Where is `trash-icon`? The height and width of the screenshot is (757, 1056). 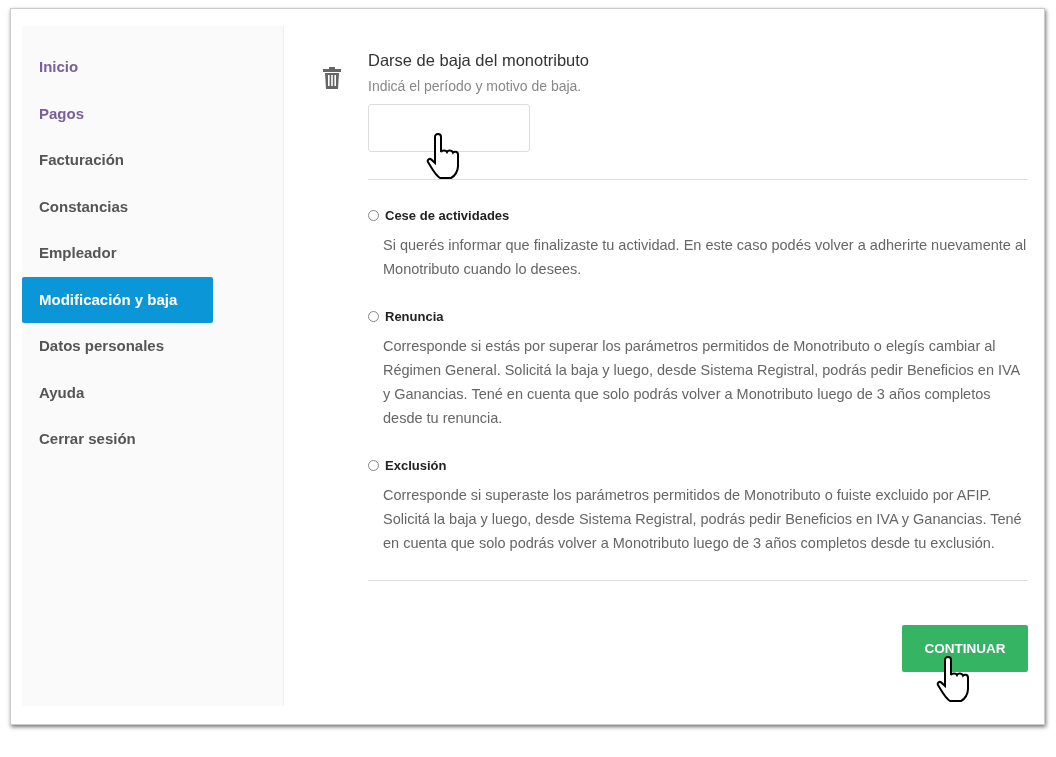 trash-icon is located at coordinates (332, 78).